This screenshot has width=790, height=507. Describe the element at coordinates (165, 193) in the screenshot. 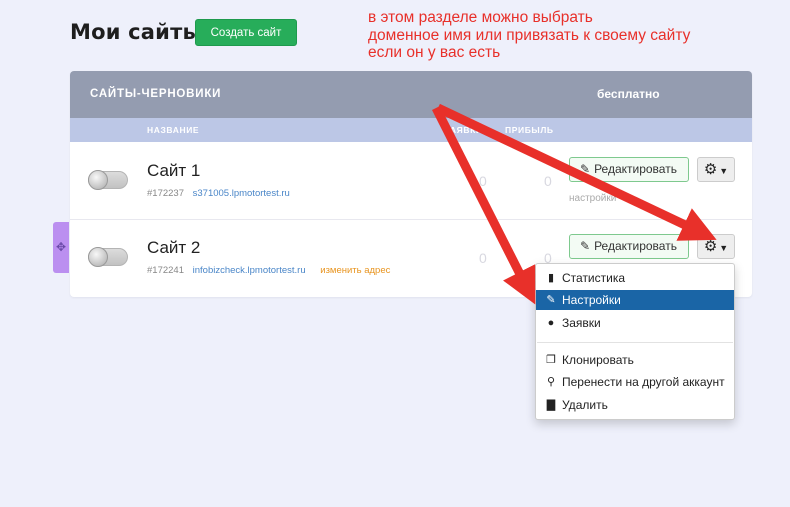

I see `site-id: #172237` at that location.